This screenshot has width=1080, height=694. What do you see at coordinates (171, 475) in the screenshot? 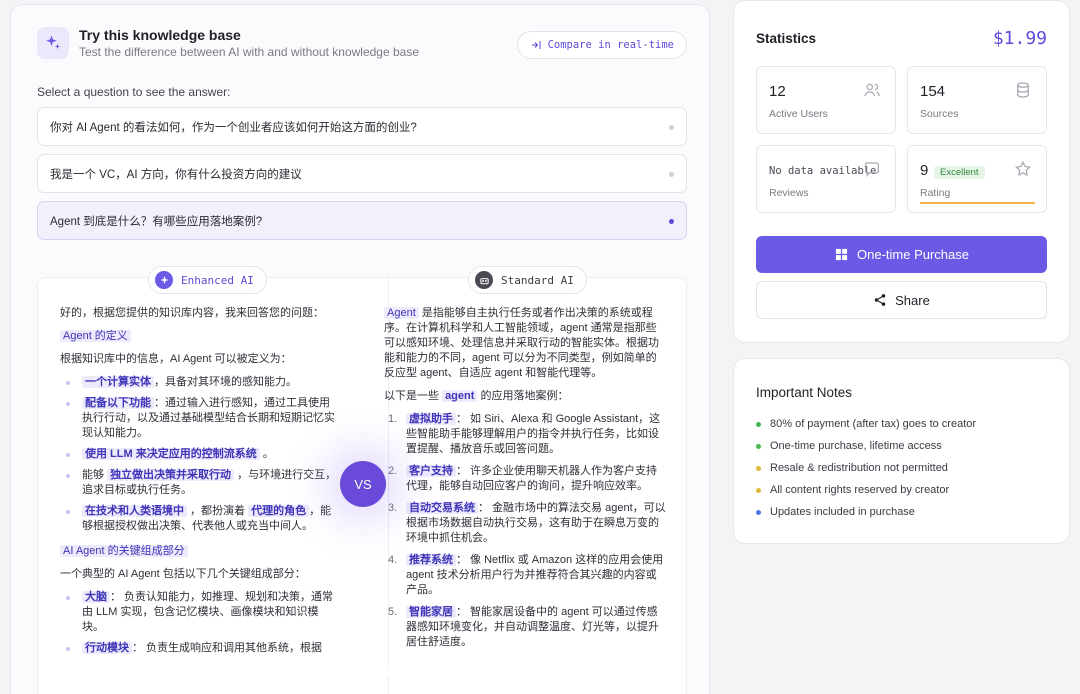
I see `highlight: 独立做出决策并采取行动` at bounding box center [171, 475].